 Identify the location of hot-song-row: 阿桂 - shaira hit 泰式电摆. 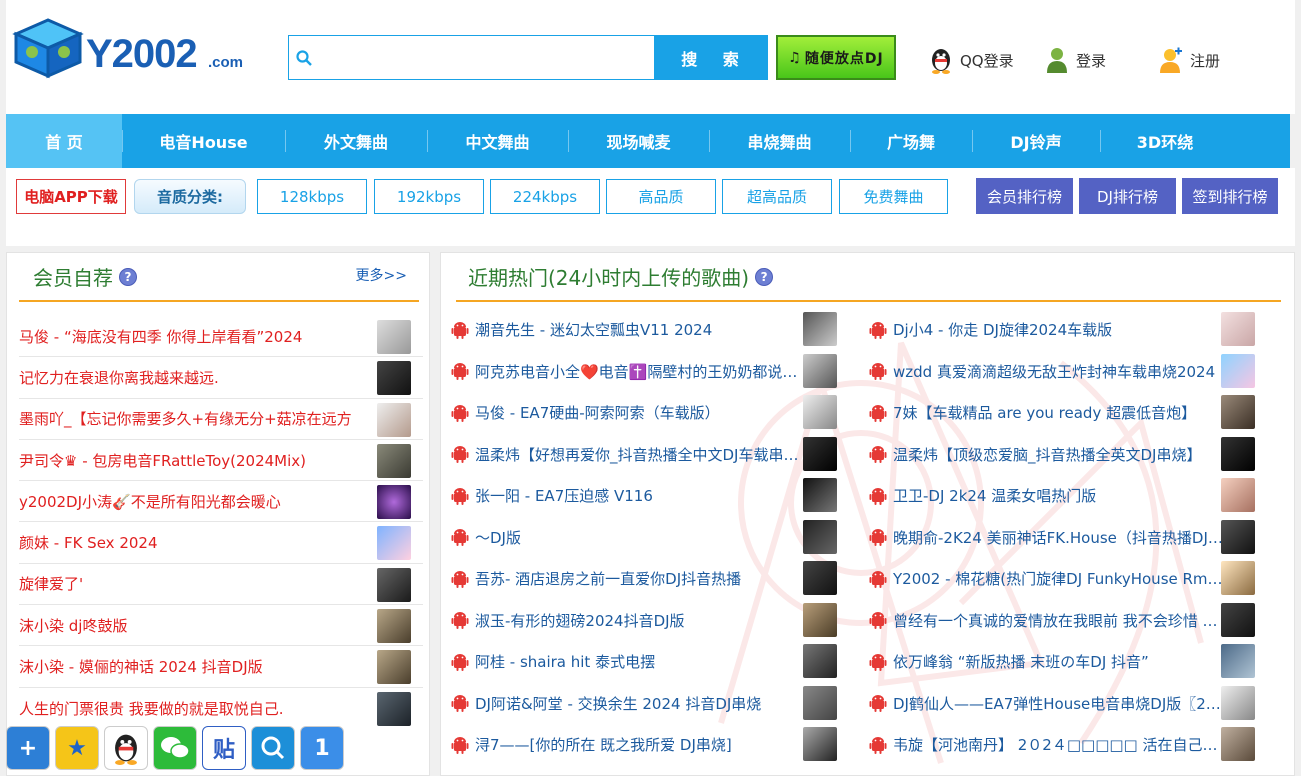
(646, 662).